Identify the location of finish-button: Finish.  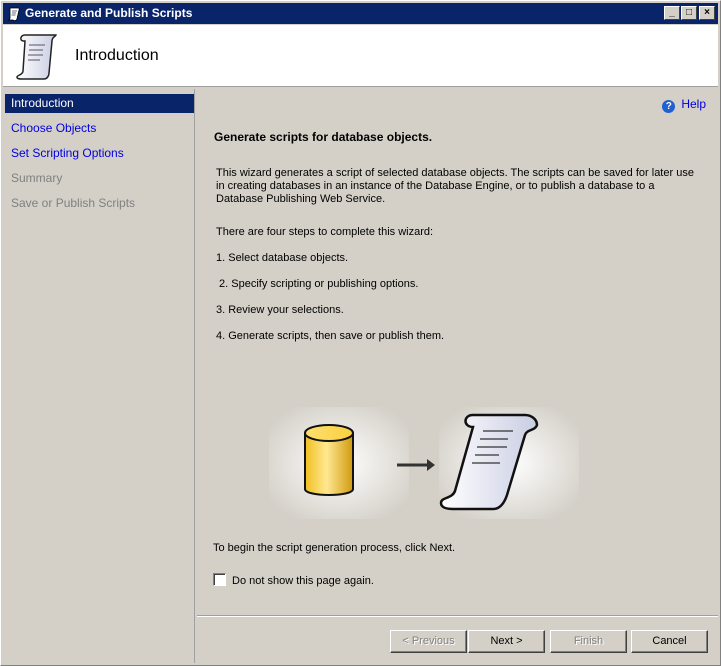
(588, 641).